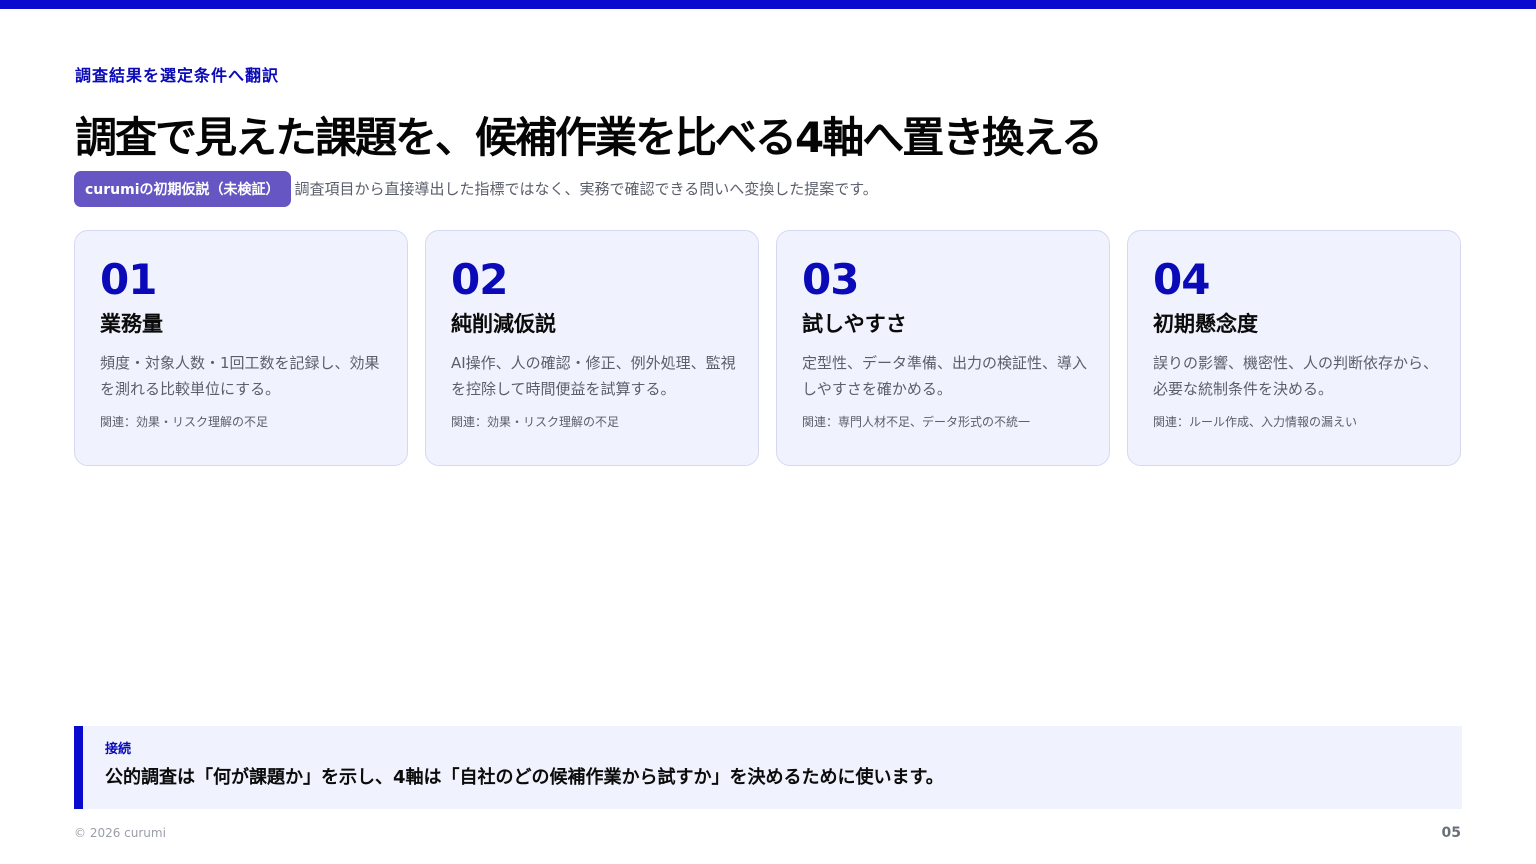  I want to click on card-title: 業務量, so click(131, 324).